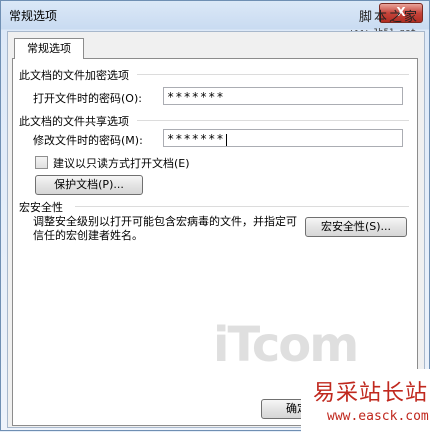  What do you see at coordinates (273, 120) in the screenshot?
I see `share-group-divider` at bounding box center [273, 120].